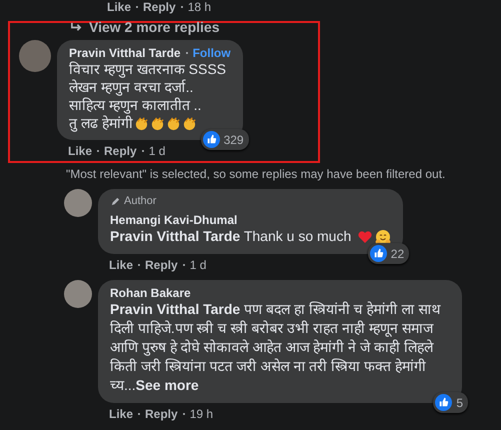 The image size is (501, 430). Describe the element at coordinates (131, 87) in the screenshot. I see `comment-text: लेखन म्हणुन वरचा दर्जा..` at that location.